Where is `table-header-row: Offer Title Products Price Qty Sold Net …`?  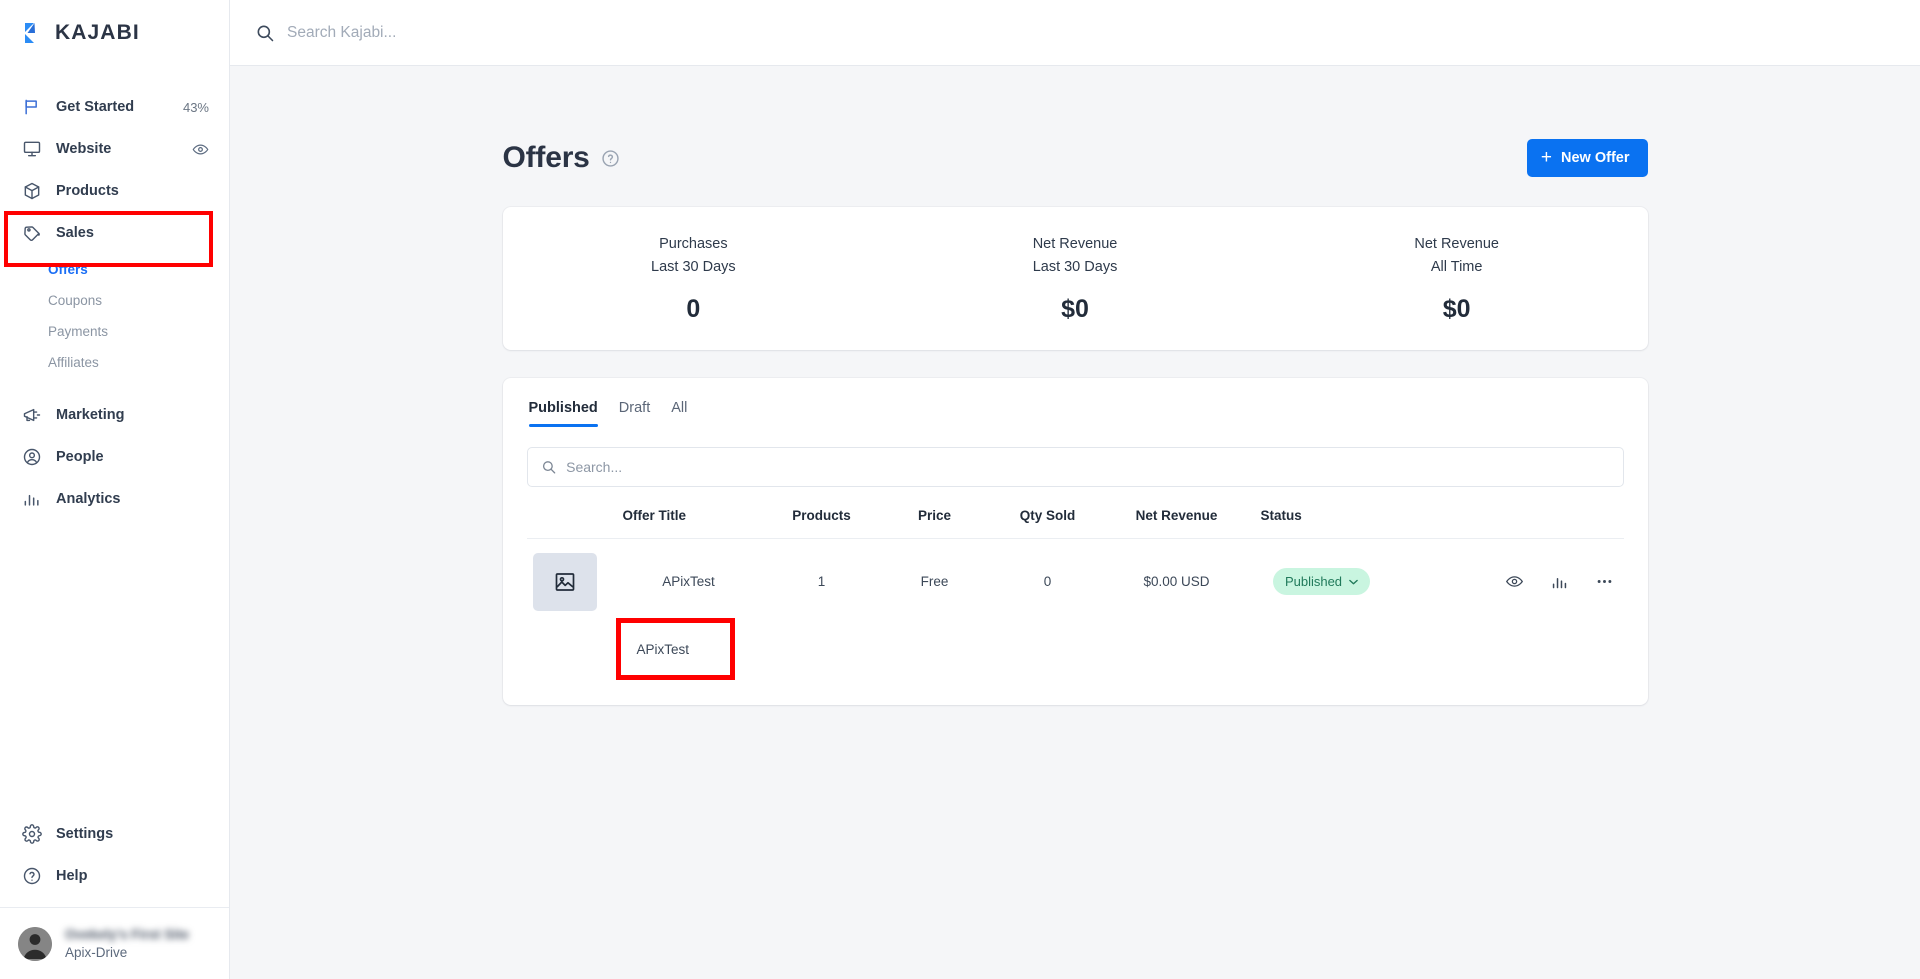
table-header-row: Offer Title Products Price Qty Sold Net … is located at coordinates (1075, 523).